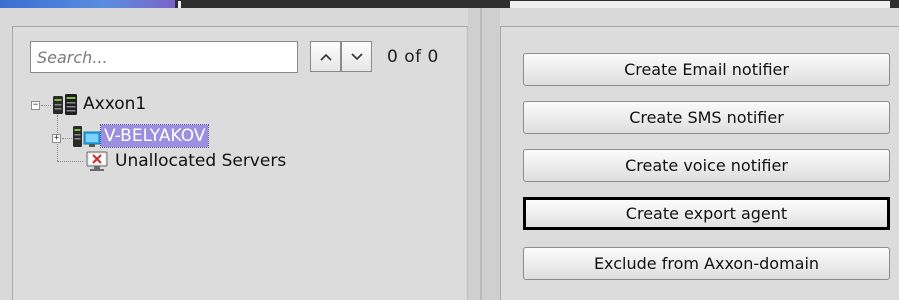  I want to click on chevron-down-icon, so click(356, 56).